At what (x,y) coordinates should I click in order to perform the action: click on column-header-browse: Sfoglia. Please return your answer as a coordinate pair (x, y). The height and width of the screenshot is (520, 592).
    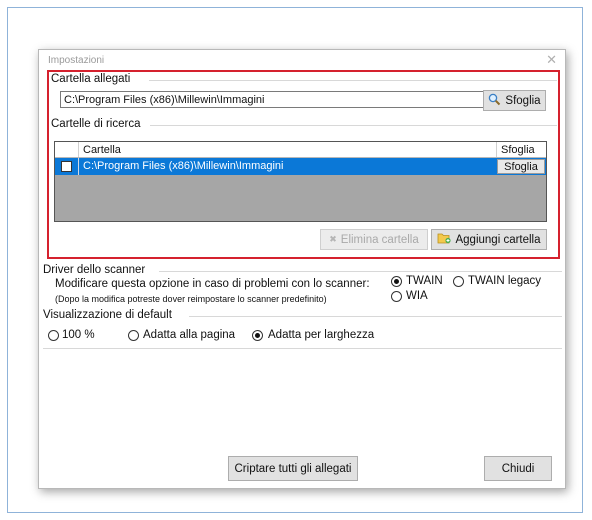
    Looking at the image, I should click on (518, 150).